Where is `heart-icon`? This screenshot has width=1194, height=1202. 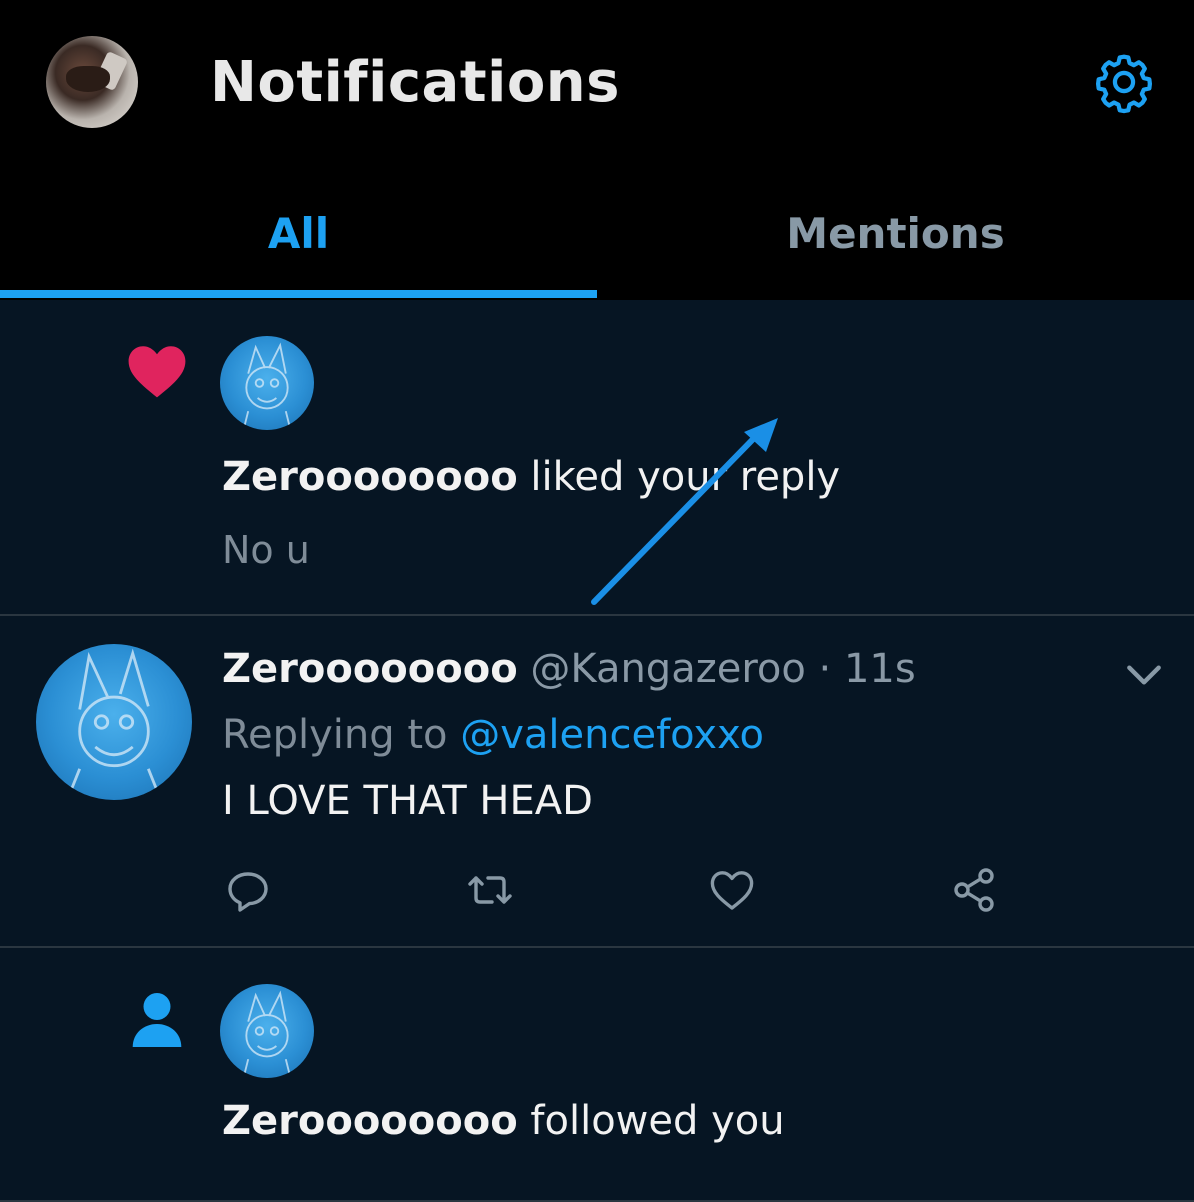 heart-icon is located at coordinates (157, 372).